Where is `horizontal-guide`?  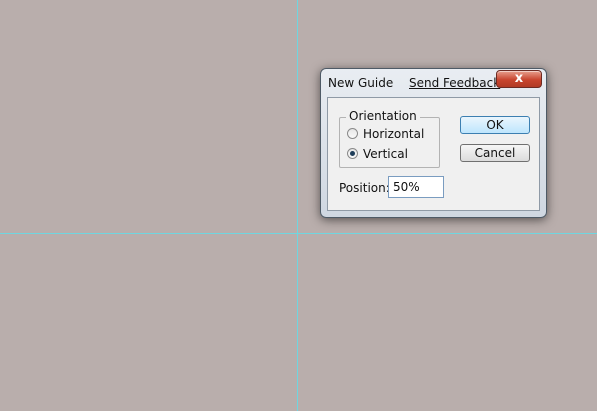 horizontal-guide is located at coordinates (298, 233).